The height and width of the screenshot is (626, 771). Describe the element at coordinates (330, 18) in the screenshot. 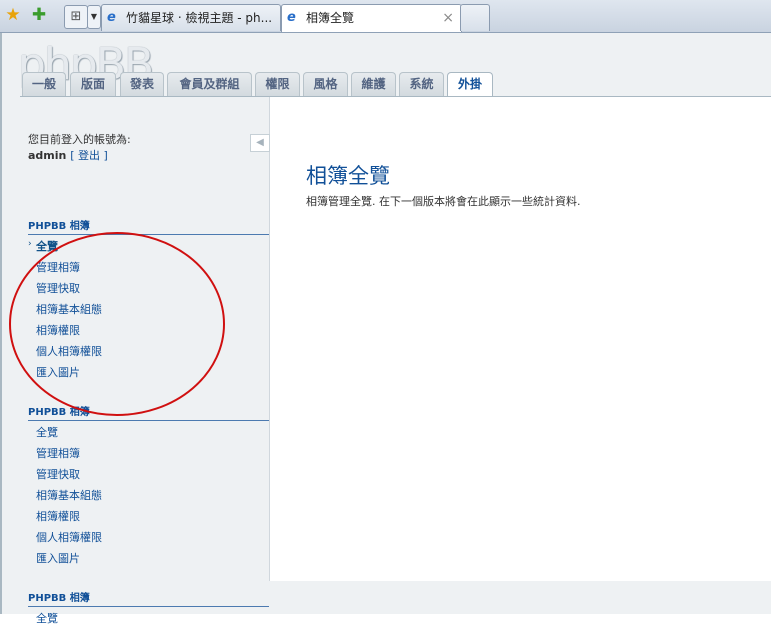

I see `browser-tab-label: 相簿全覽` at that location.